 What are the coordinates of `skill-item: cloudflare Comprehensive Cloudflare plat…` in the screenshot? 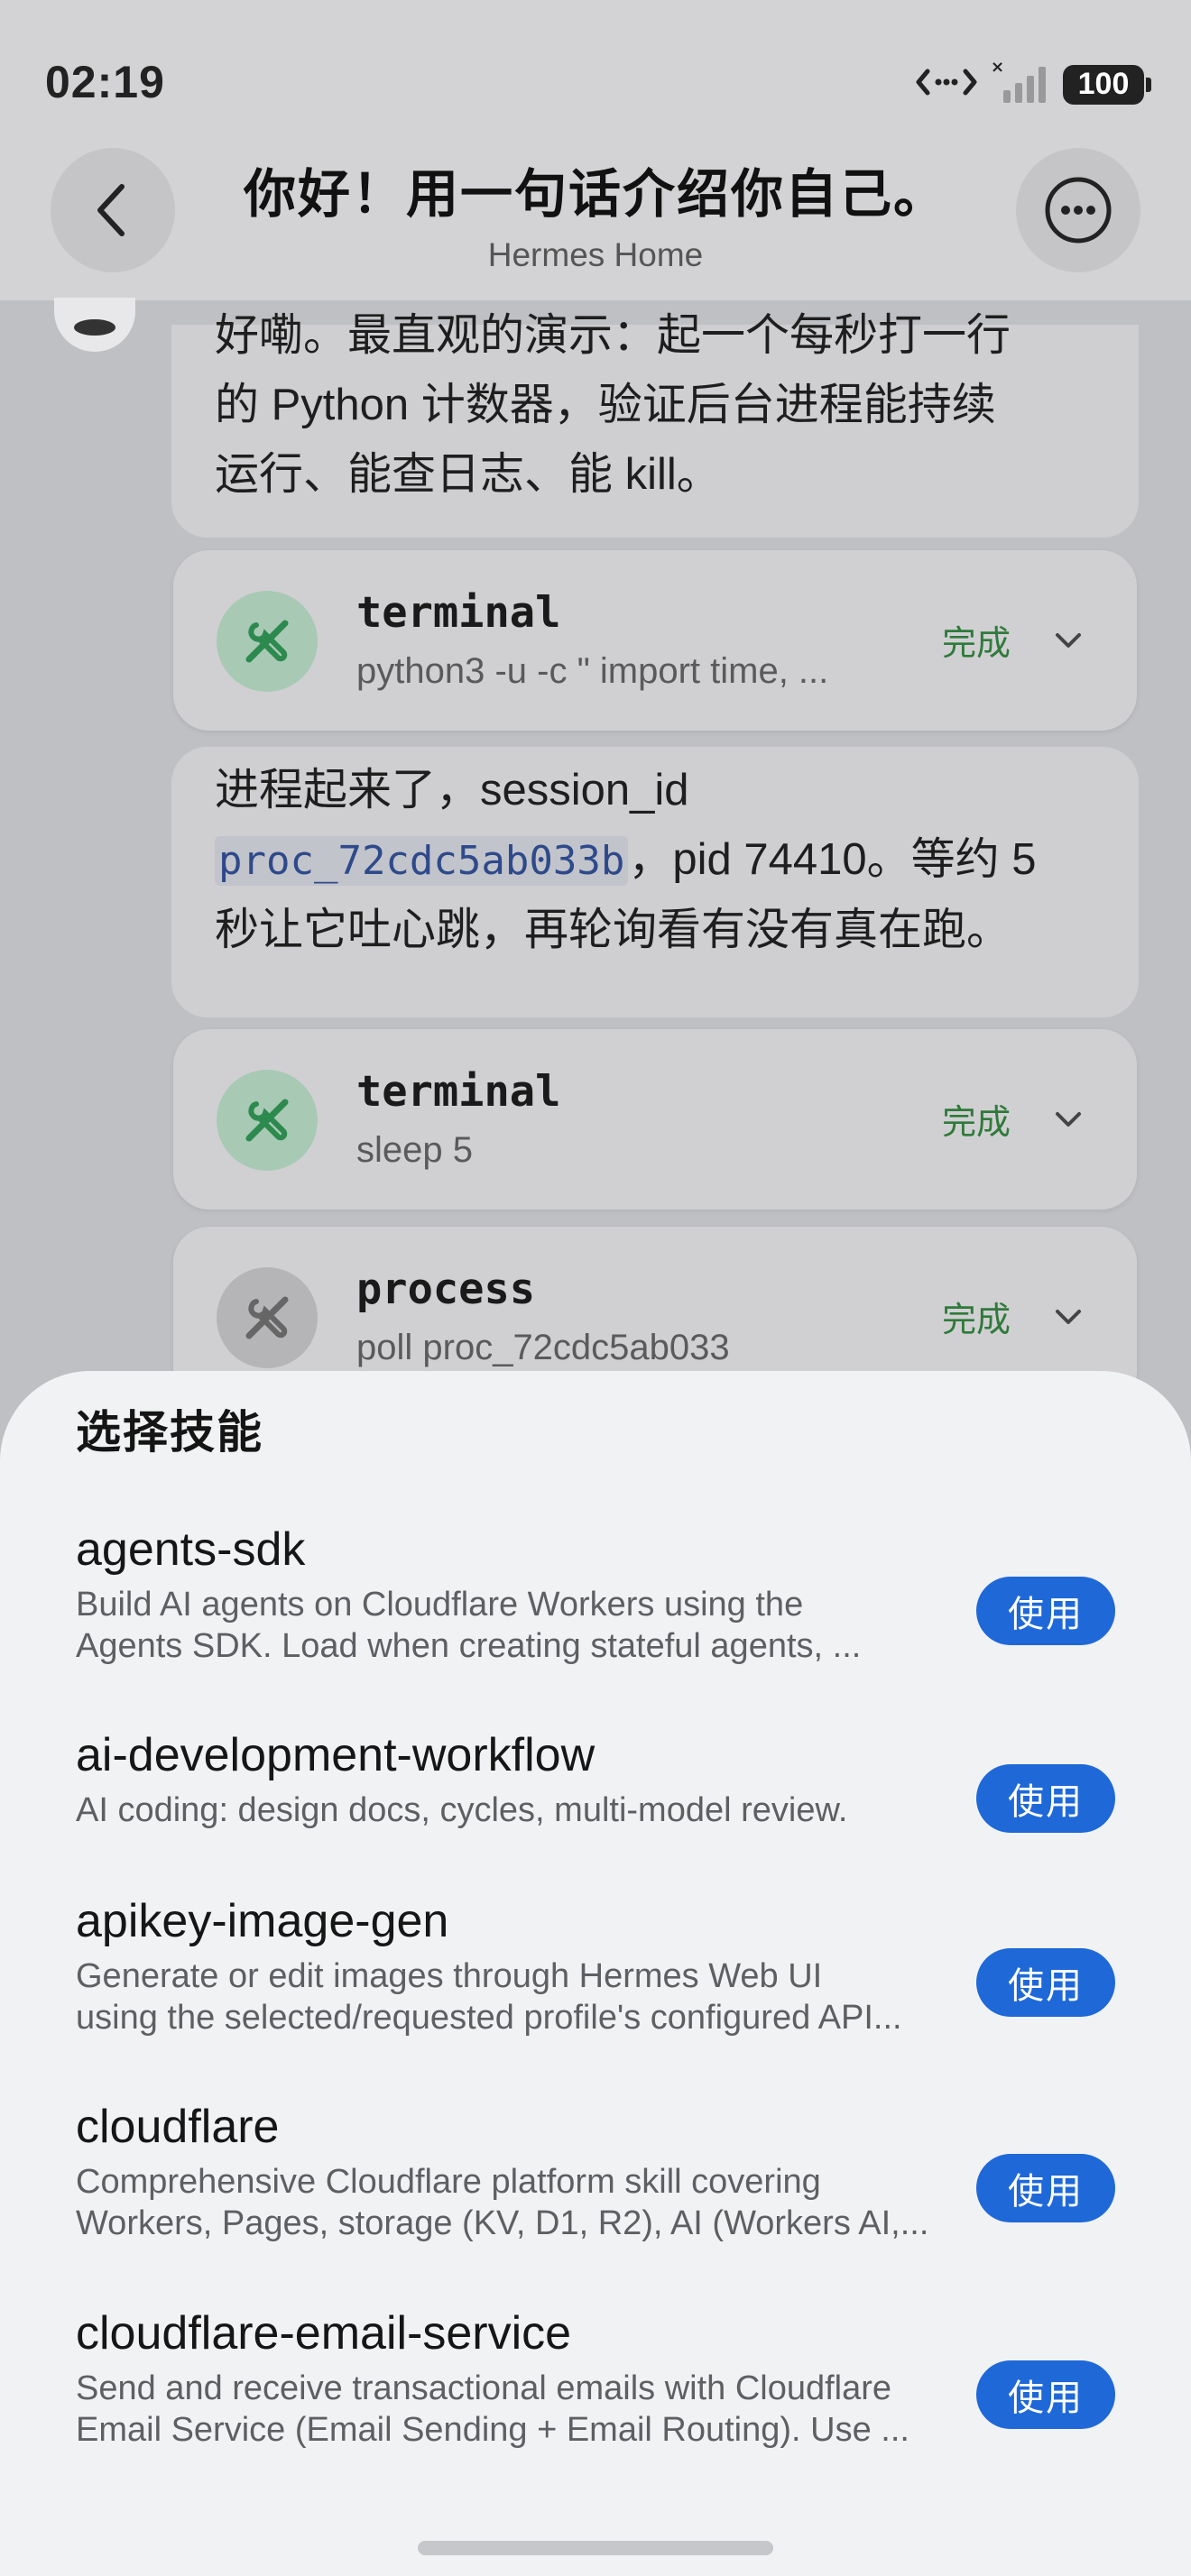 It's located at (595, 2172).